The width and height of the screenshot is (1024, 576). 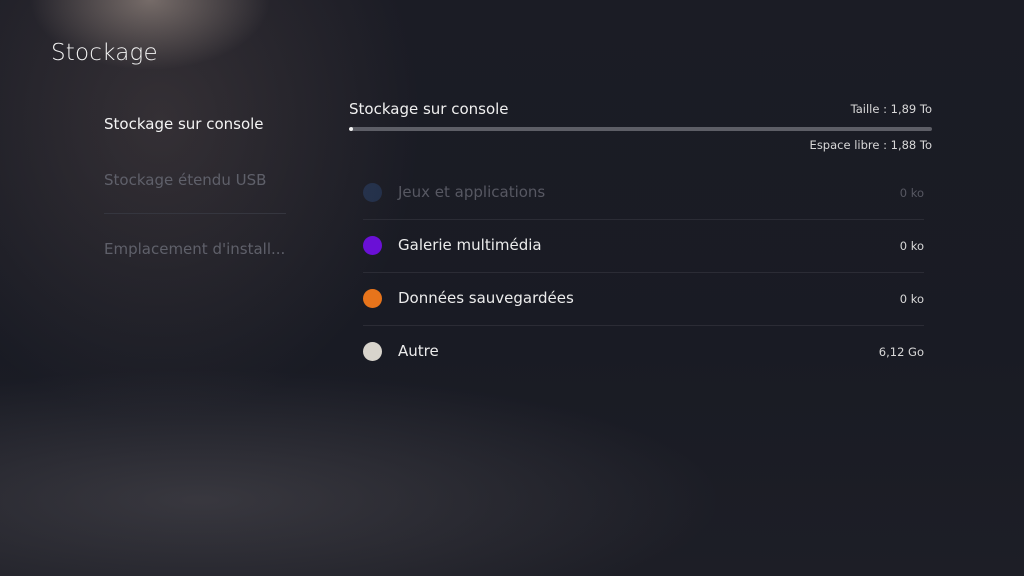 What do you see at coordinates (195, 213) in the screenshot?
I see `sidebar-divider` at bounding box center [195, 213].